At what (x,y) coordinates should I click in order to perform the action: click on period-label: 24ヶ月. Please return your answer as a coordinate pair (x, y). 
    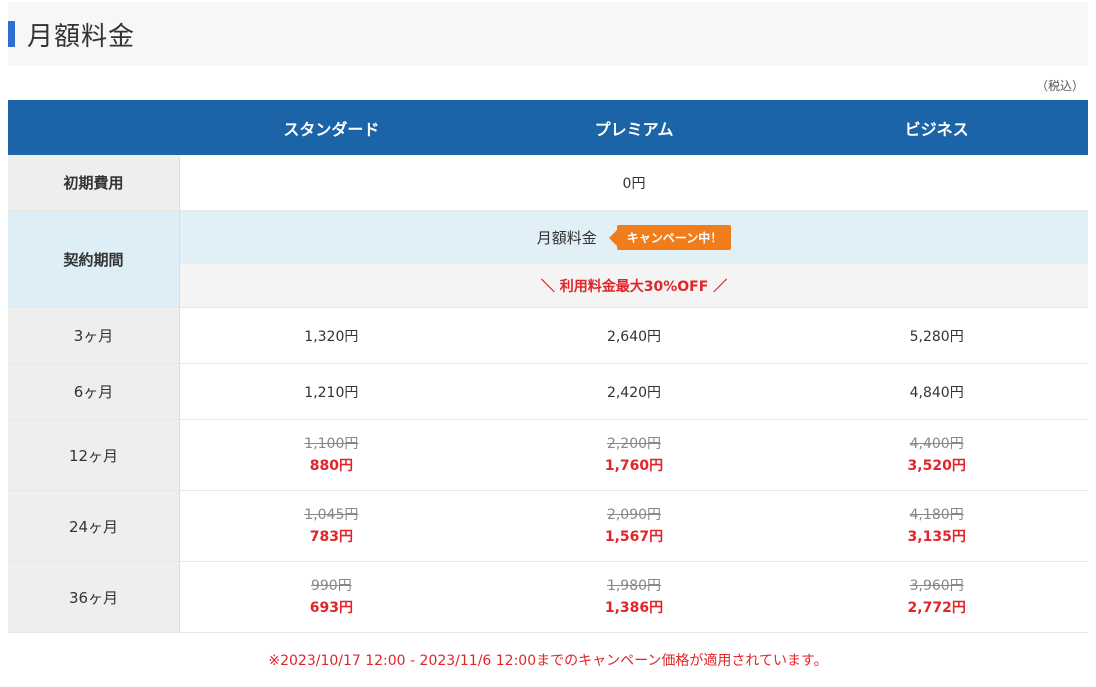
    Looking at the image, I should click on (94, 526).